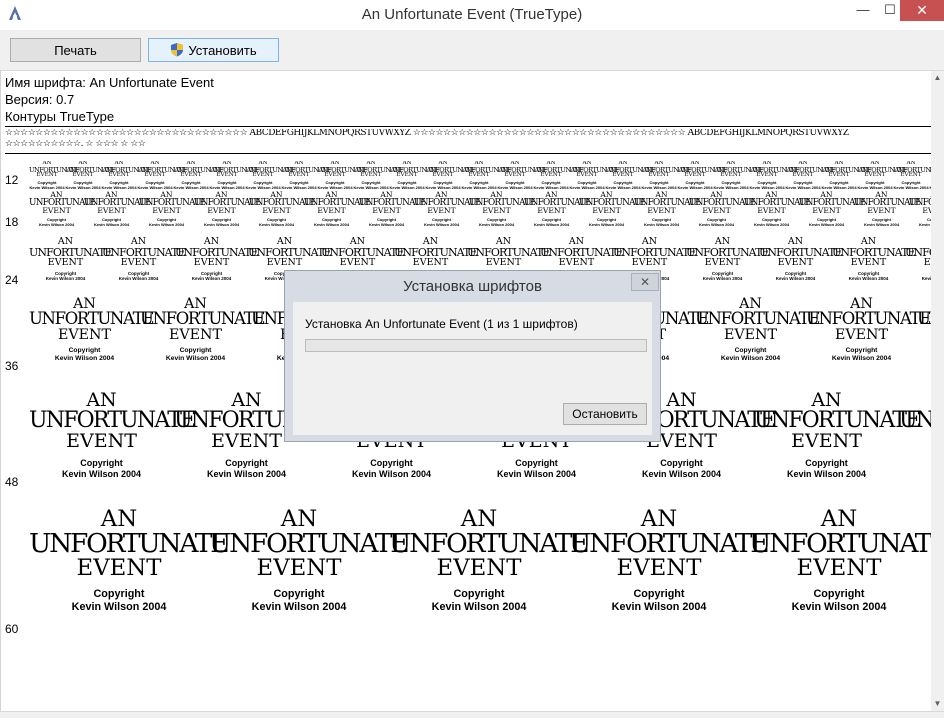 The height and width of the screenshot is (718, 944). Describe the element at coordinates (605, 414) in the screenshot. I see `stop-button: Остановить` at that location.